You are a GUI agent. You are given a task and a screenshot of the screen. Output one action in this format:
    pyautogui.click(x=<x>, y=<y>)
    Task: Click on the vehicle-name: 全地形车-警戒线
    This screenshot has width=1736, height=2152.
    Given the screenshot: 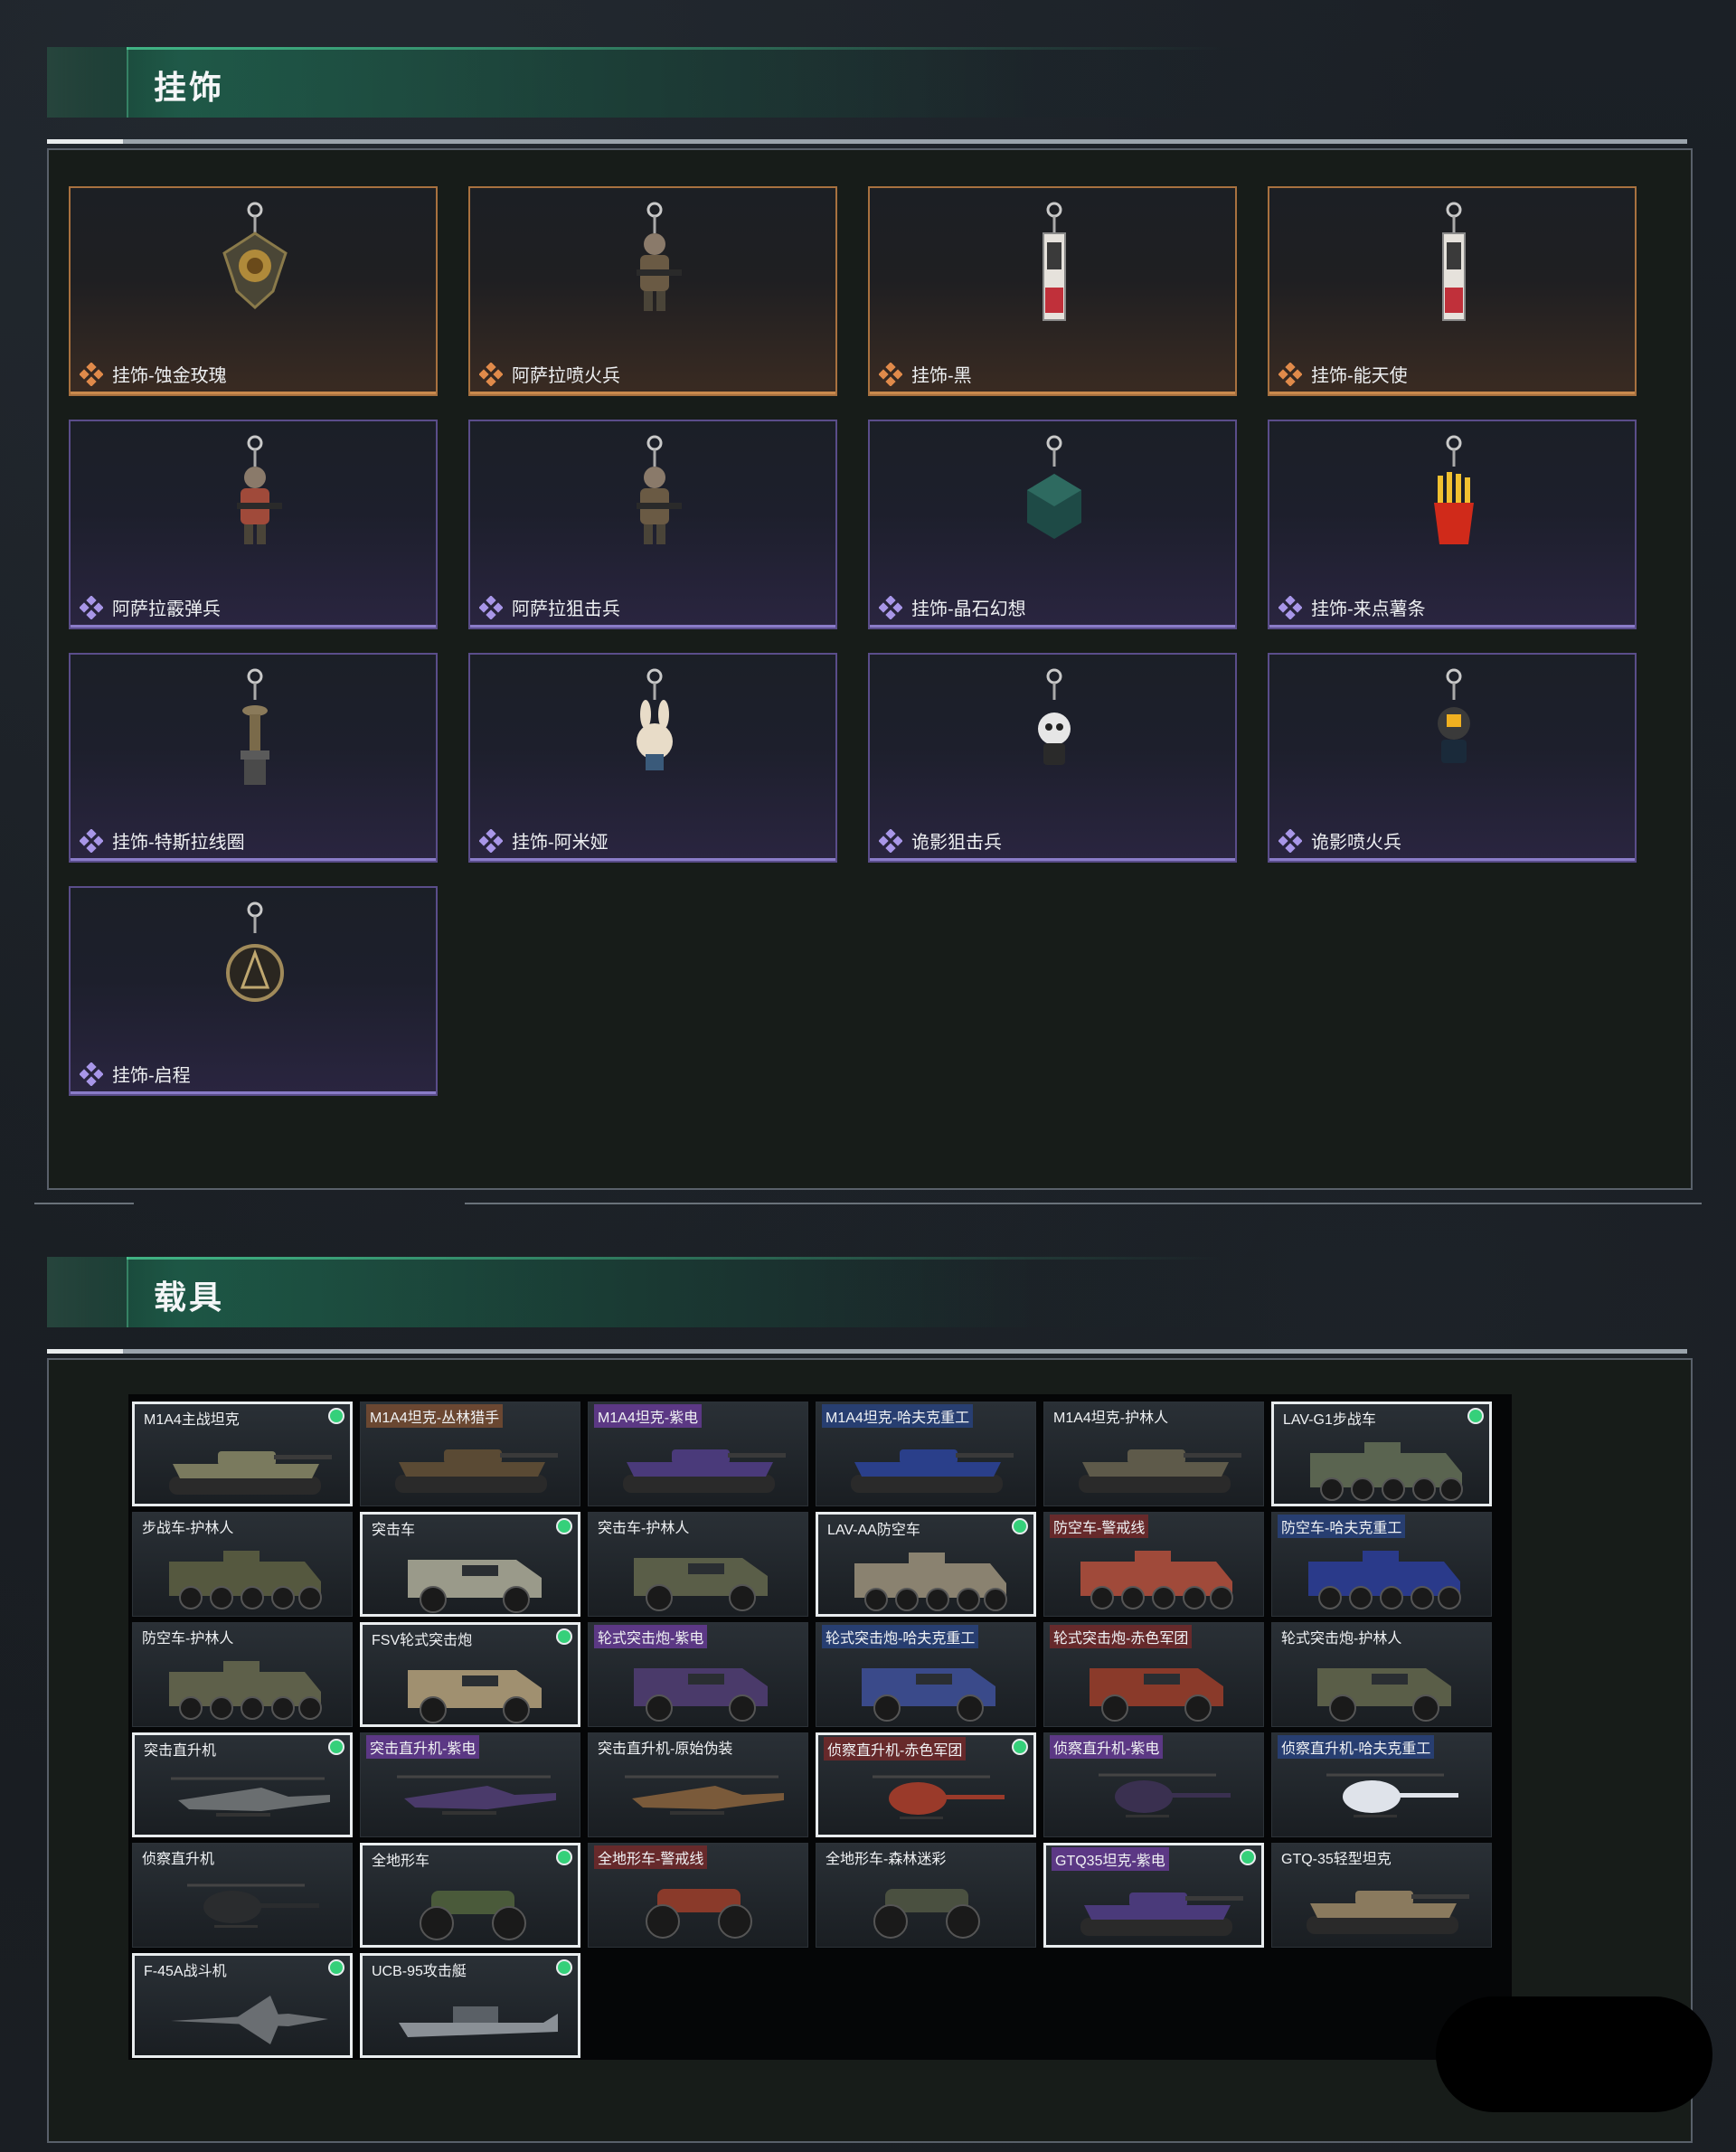 What is the action you would take?
    pyautogui.click(x=651, y=1857)
    